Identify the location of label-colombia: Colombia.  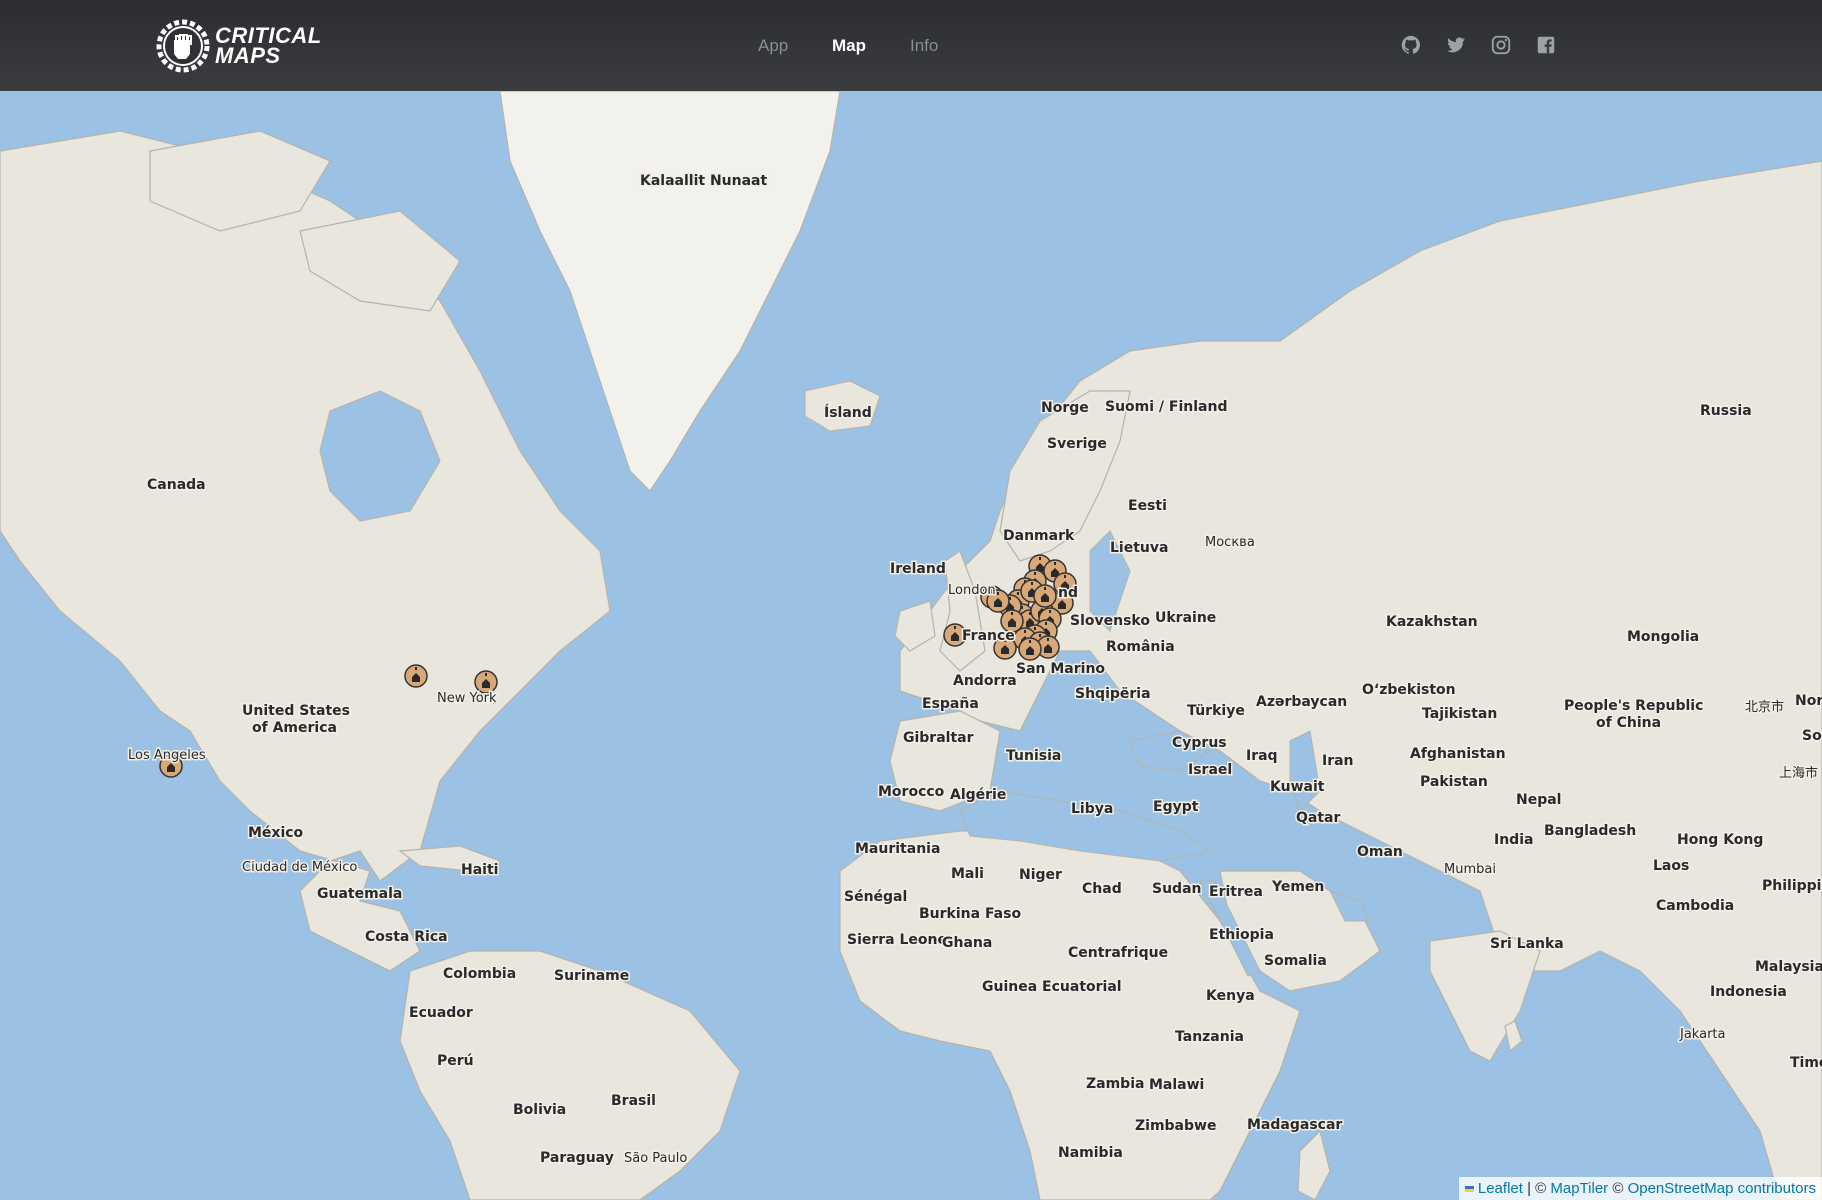
(479, 974).